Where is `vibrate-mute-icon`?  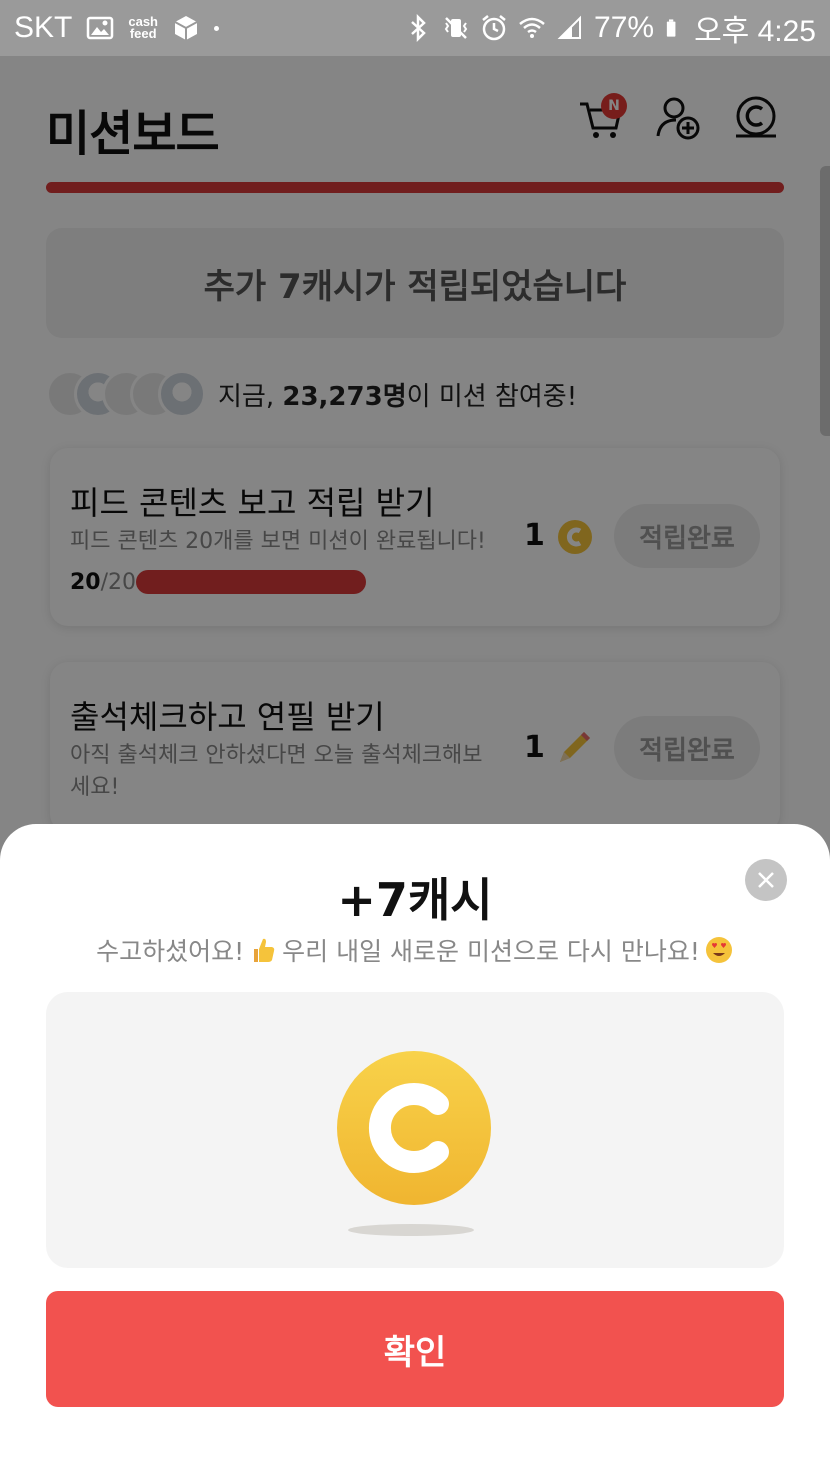 vibrate-mute-icon is located at coordinates (456, 28).